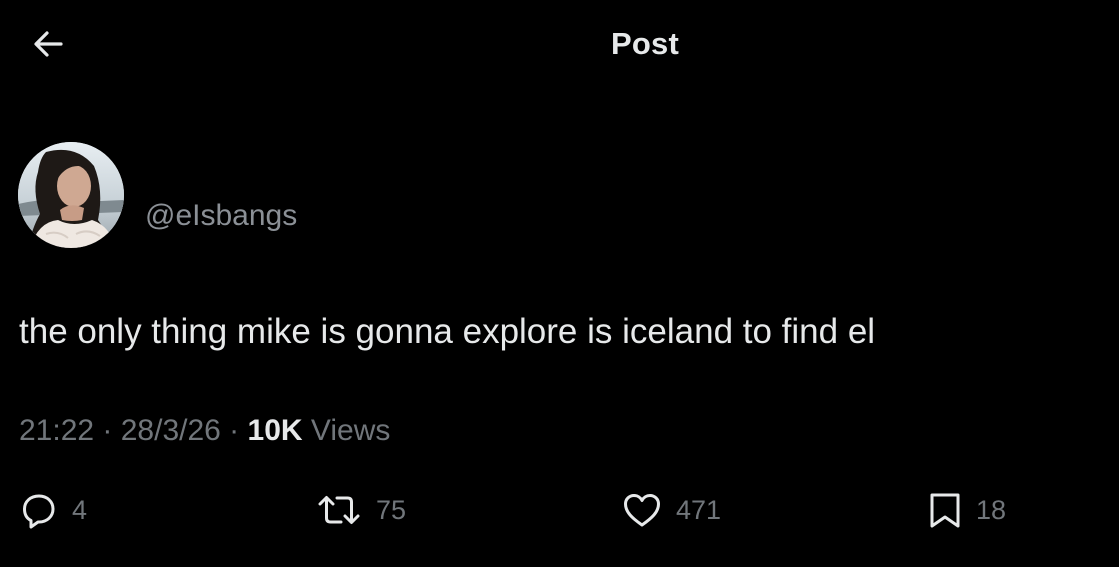  What do you see at coordinates (339, 510) in the screenshot?
I see `repost-icon` at bounding box center [339, 510].